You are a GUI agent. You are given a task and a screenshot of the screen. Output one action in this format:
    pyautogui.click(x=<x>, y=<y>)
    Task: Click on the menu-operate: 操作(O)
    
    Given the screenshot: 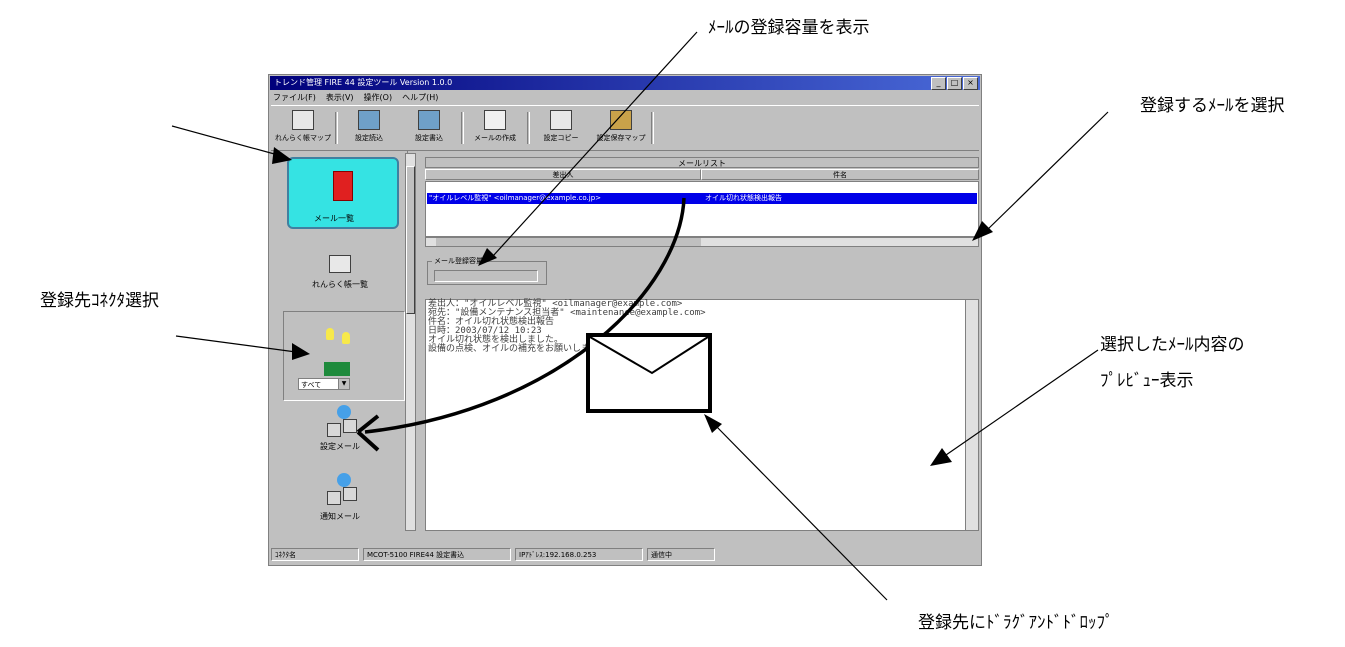 What is the action you would take?
    pyautogui.click(x=378, y=97)
    